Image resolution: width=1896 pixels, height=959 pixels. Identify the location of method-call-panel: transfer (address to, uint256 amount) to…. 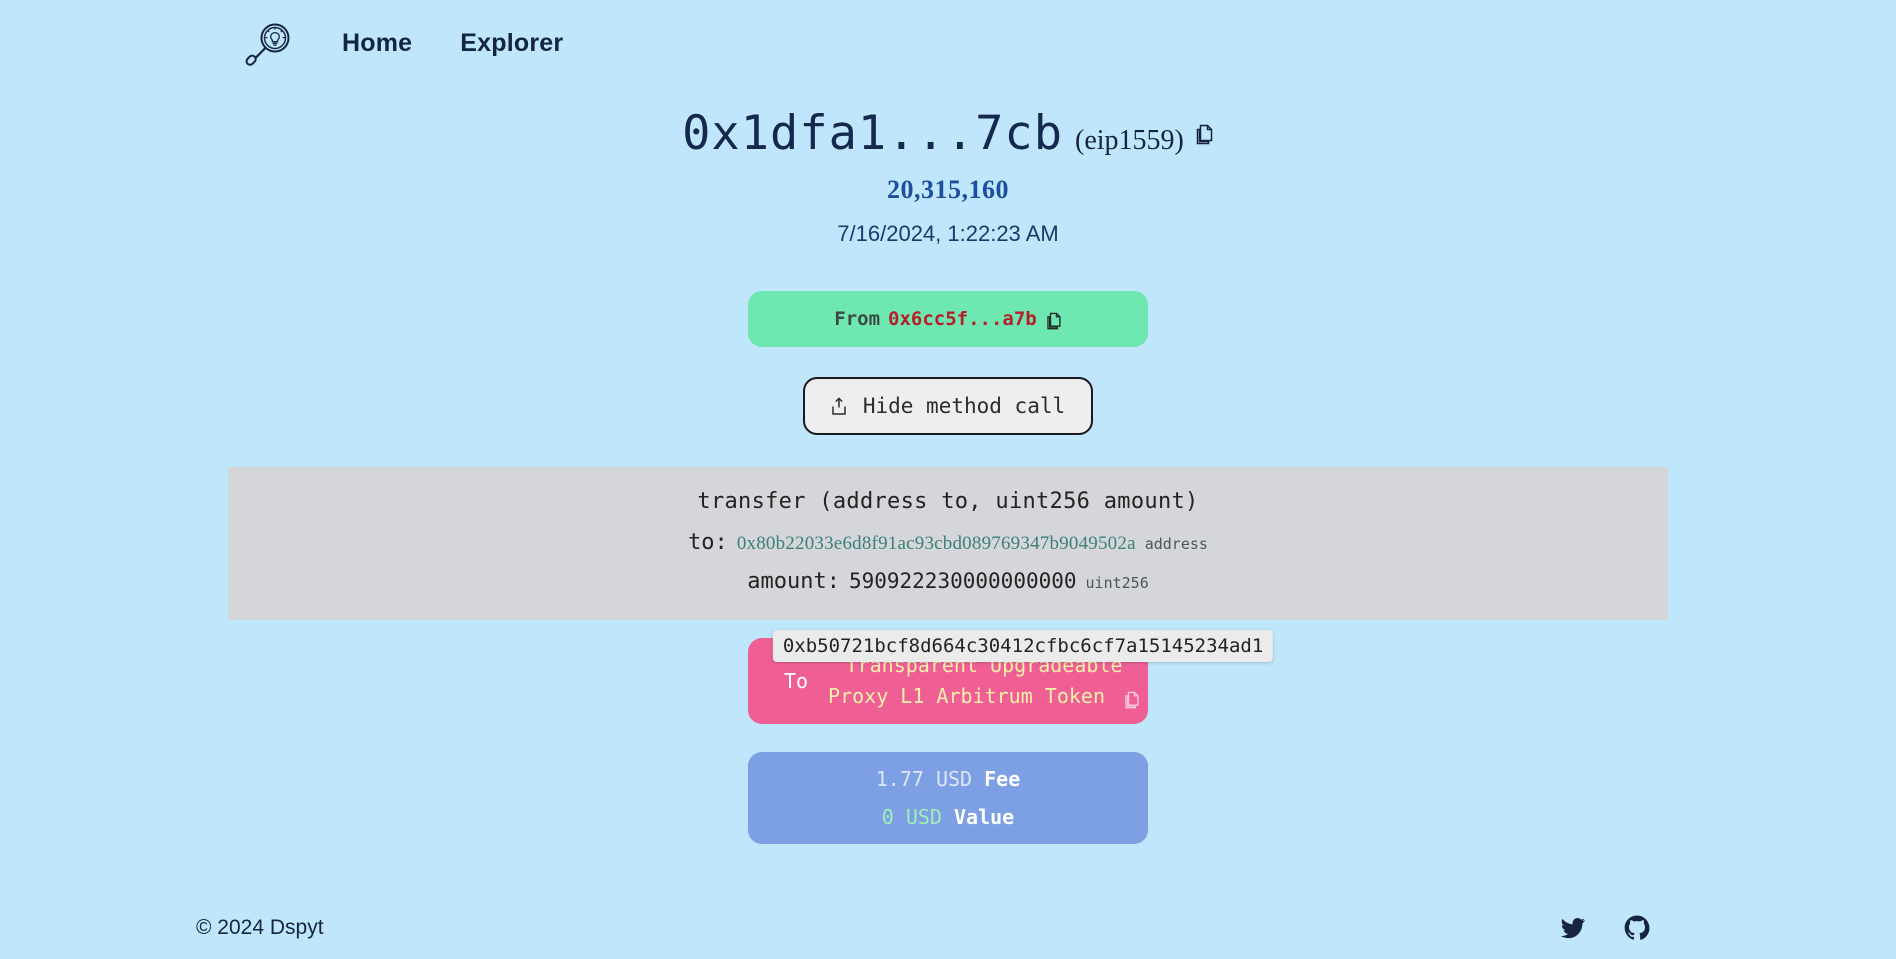
(948, 543).